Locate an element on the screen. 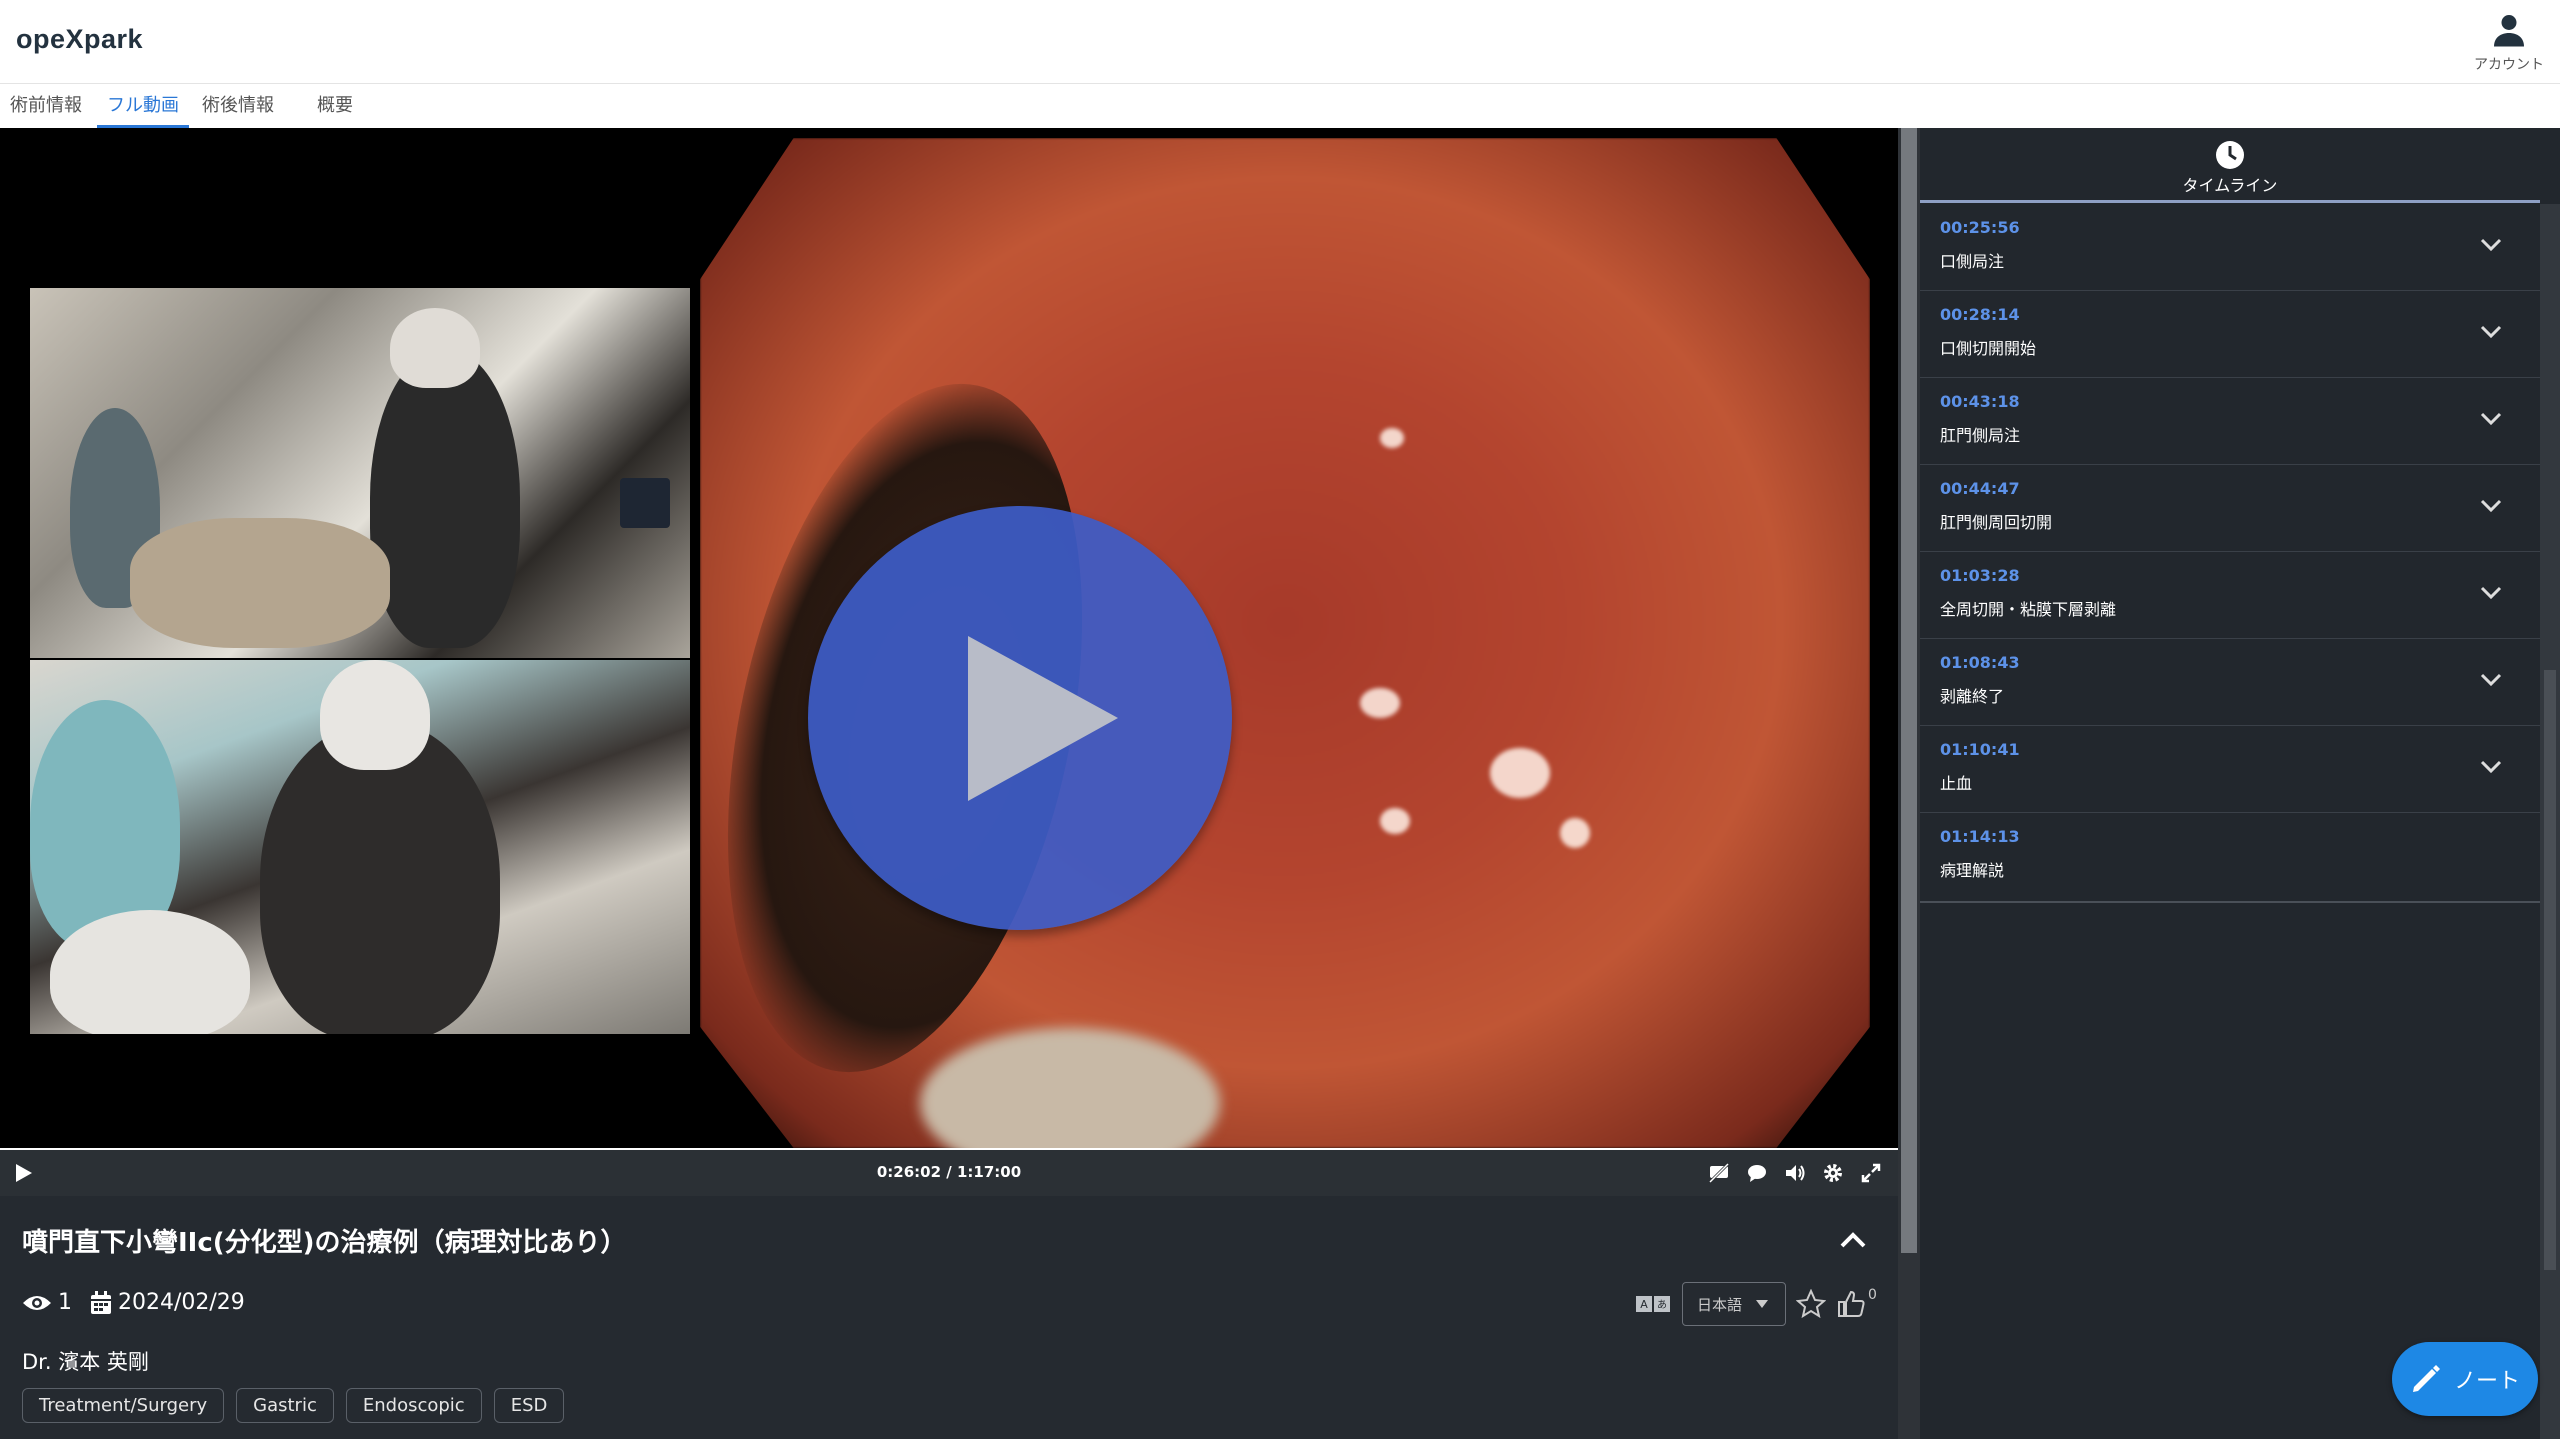 The image size is (2560, 1439). timeline-item: 00:25:56 口側局注 is located at coordinates (2230, 247).